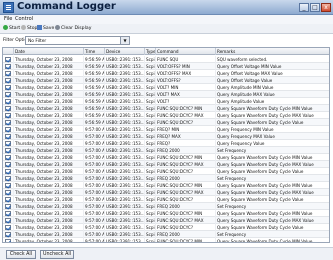 This screenshot has height=260, width=333. I want to click on cell-time: 9:57:00 AM, so click(95, 227).